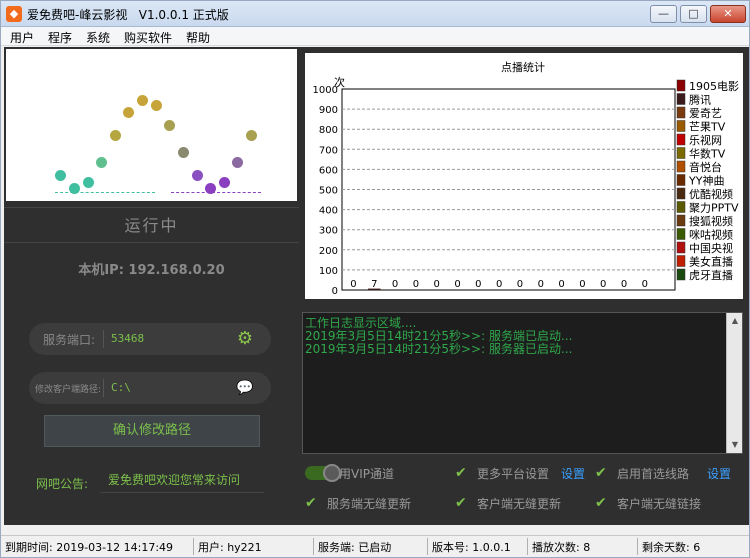  Describe the element at coordinates (60, 37) in the screenshot. I see `menu-program: 程序` at that location.